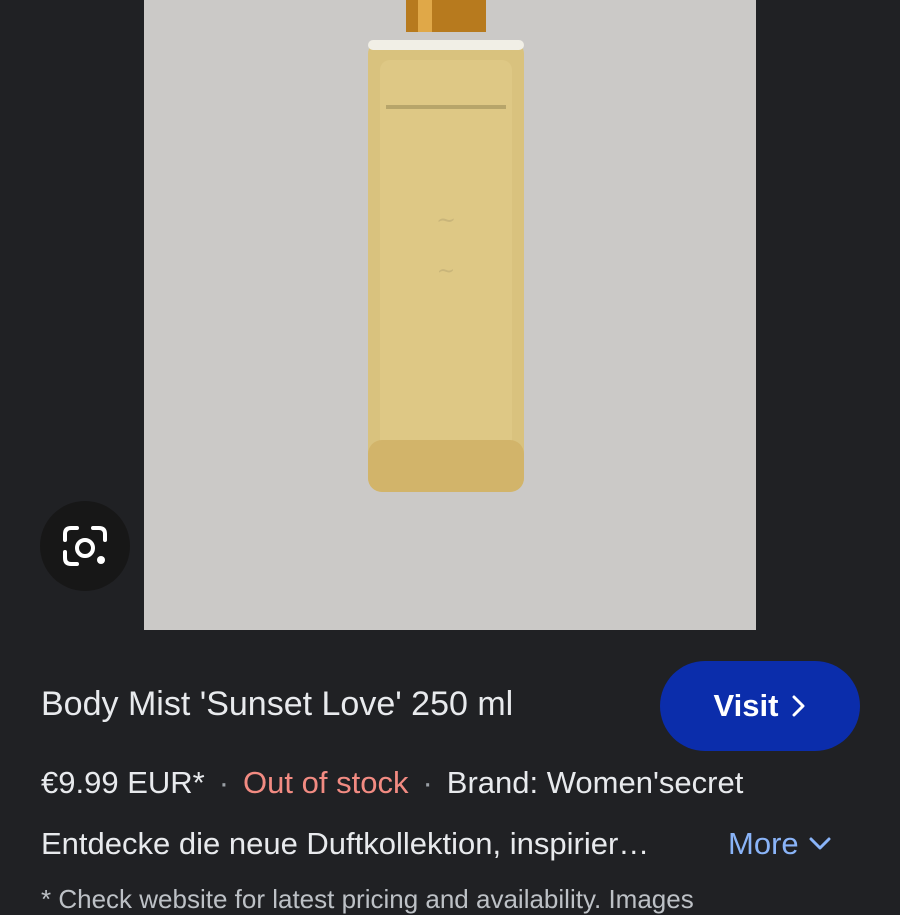  What do you see at coordinates (446, 246) in the screenshot?
I see `perfume-bottle-image: ~ ~` at bounding box center [446, 246].